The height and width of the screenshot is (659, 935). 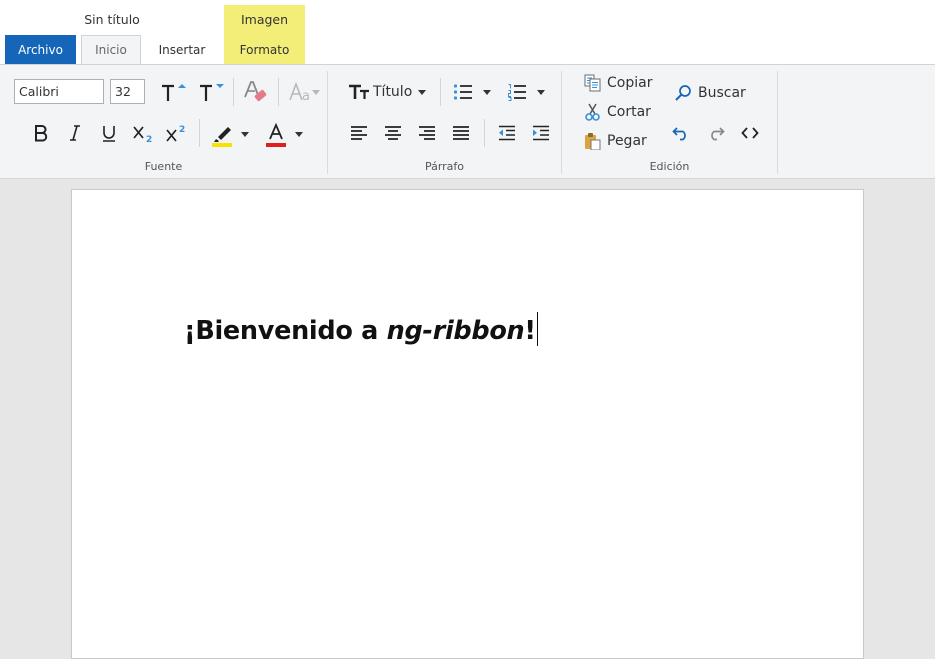 What do you see at coordinates (630, 83) in the screenshot?
I see `copy-label: Copiar` at bounding box center [630, 83].